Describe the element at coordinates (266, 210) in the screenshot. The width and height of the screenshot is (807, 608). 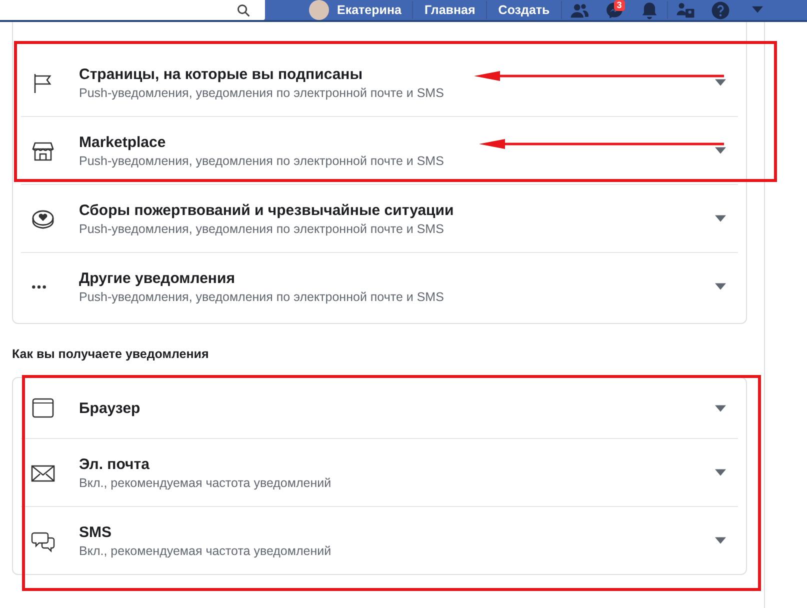
I see `row-title: Сборы пожертвований и чрезвычайные ситуации` at that location.